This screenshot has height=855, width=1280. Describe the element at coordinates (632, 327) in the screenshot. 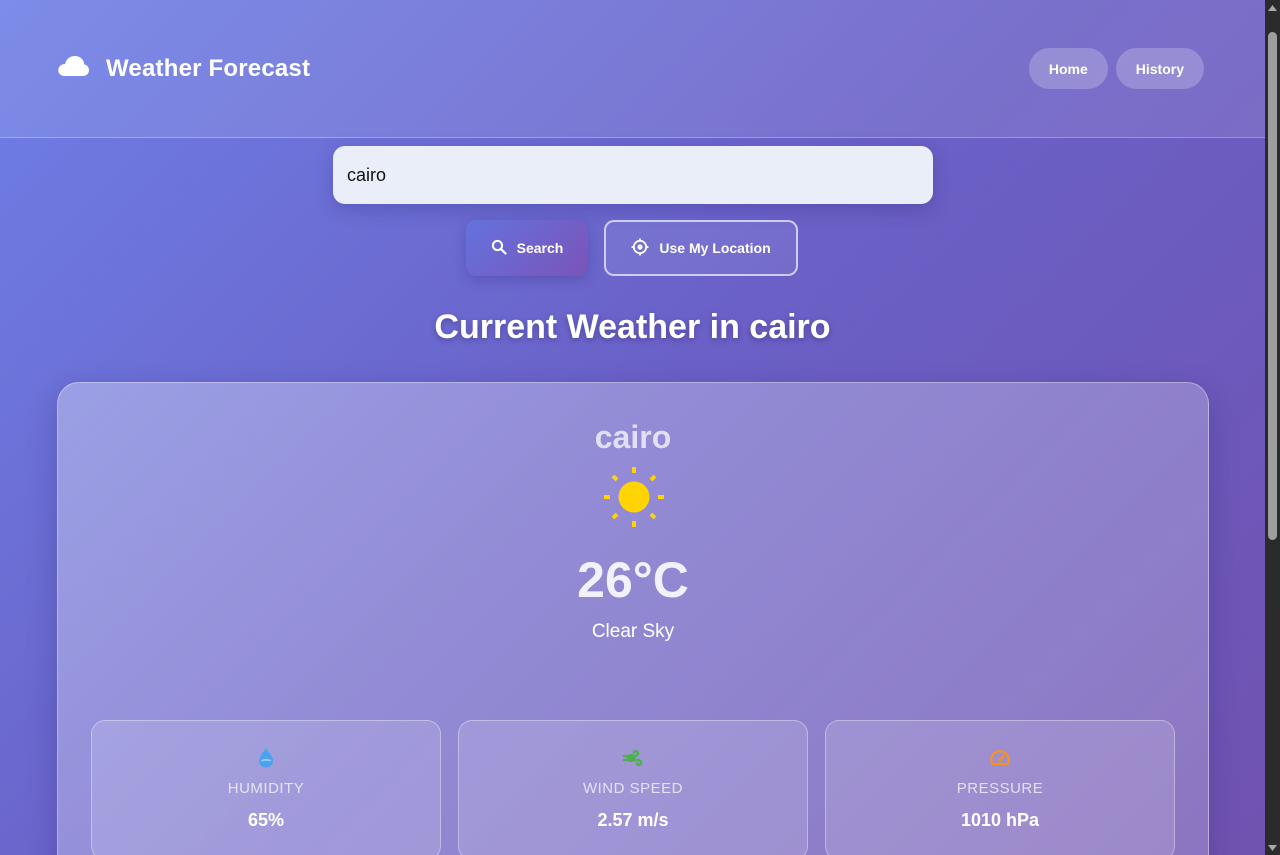

I see `page-title: Current Weather in cairo` at that location.